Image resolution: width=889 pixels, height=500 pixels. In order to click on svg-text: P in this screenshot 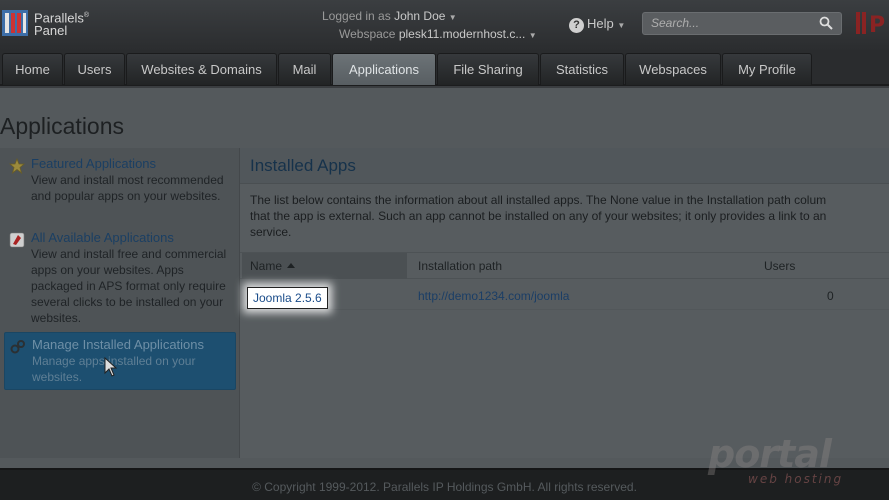, I will do `click(877, 25)`.